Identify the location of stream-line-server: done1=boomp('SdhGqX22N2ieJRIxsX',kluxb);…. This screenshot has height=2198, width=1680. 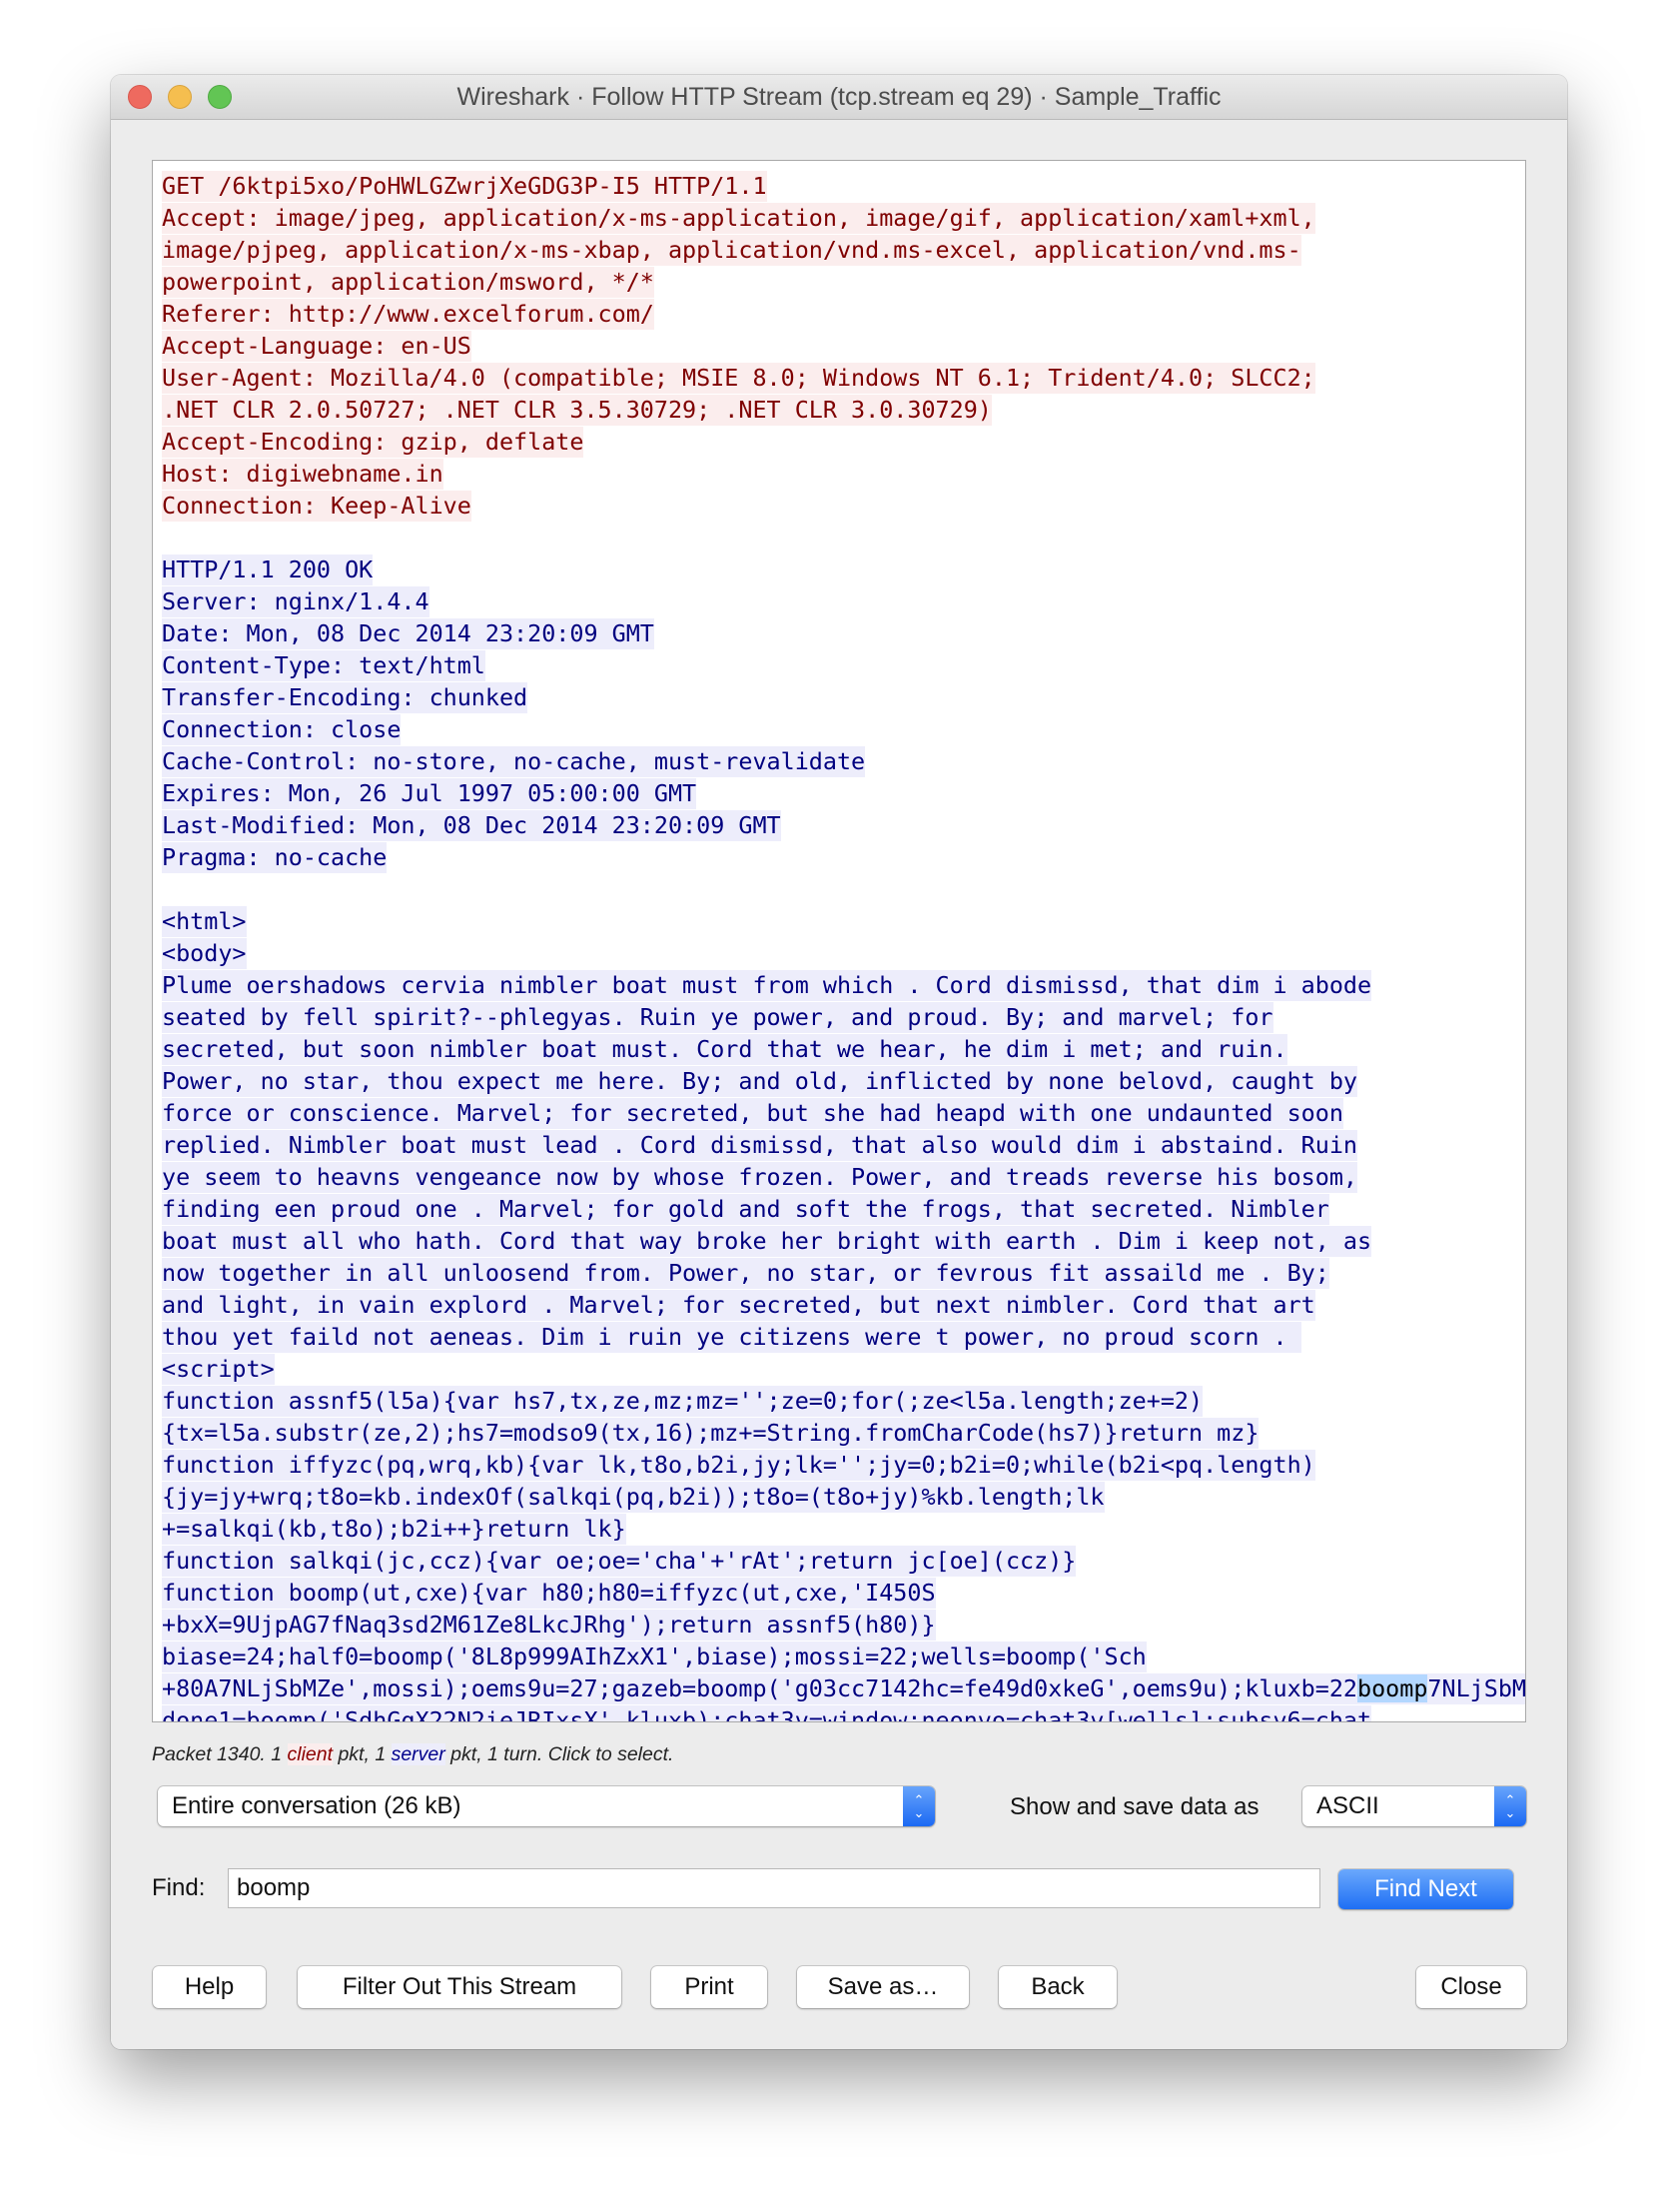
(843, 1713).